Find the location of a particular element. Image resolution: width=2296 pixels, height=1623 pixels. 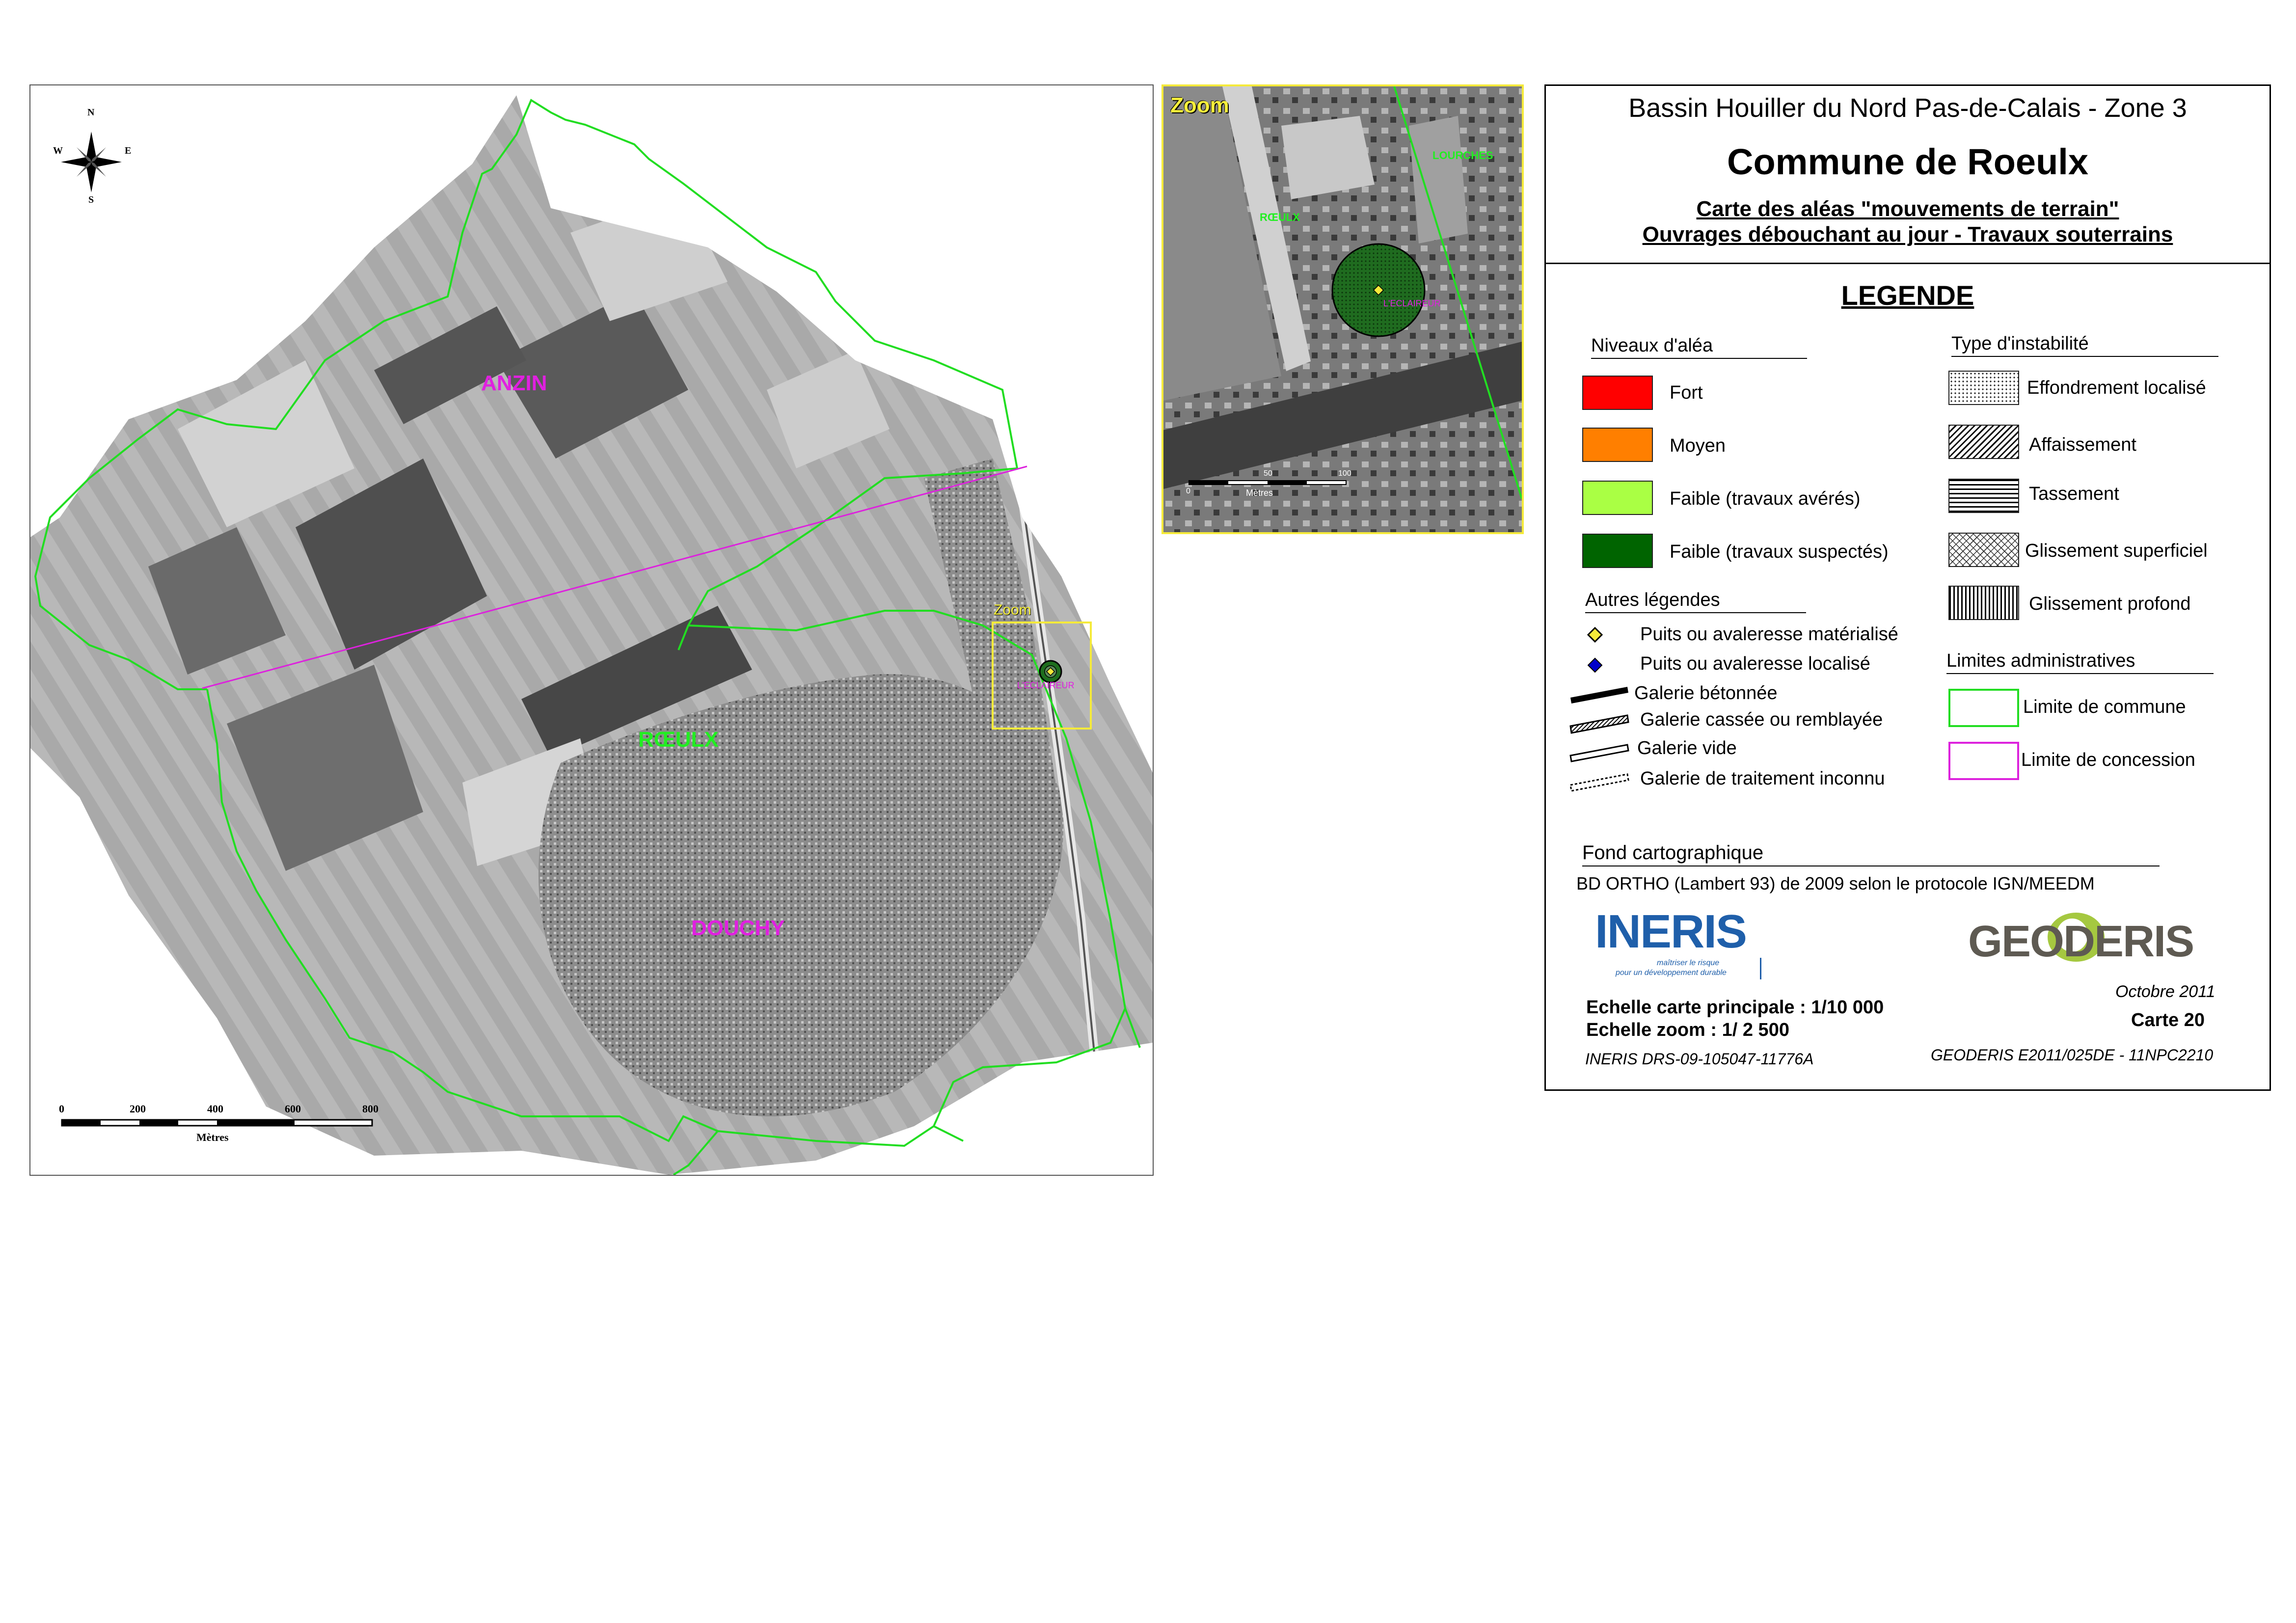

yellow-diamond-icon is located at coordinates (1595, 634).